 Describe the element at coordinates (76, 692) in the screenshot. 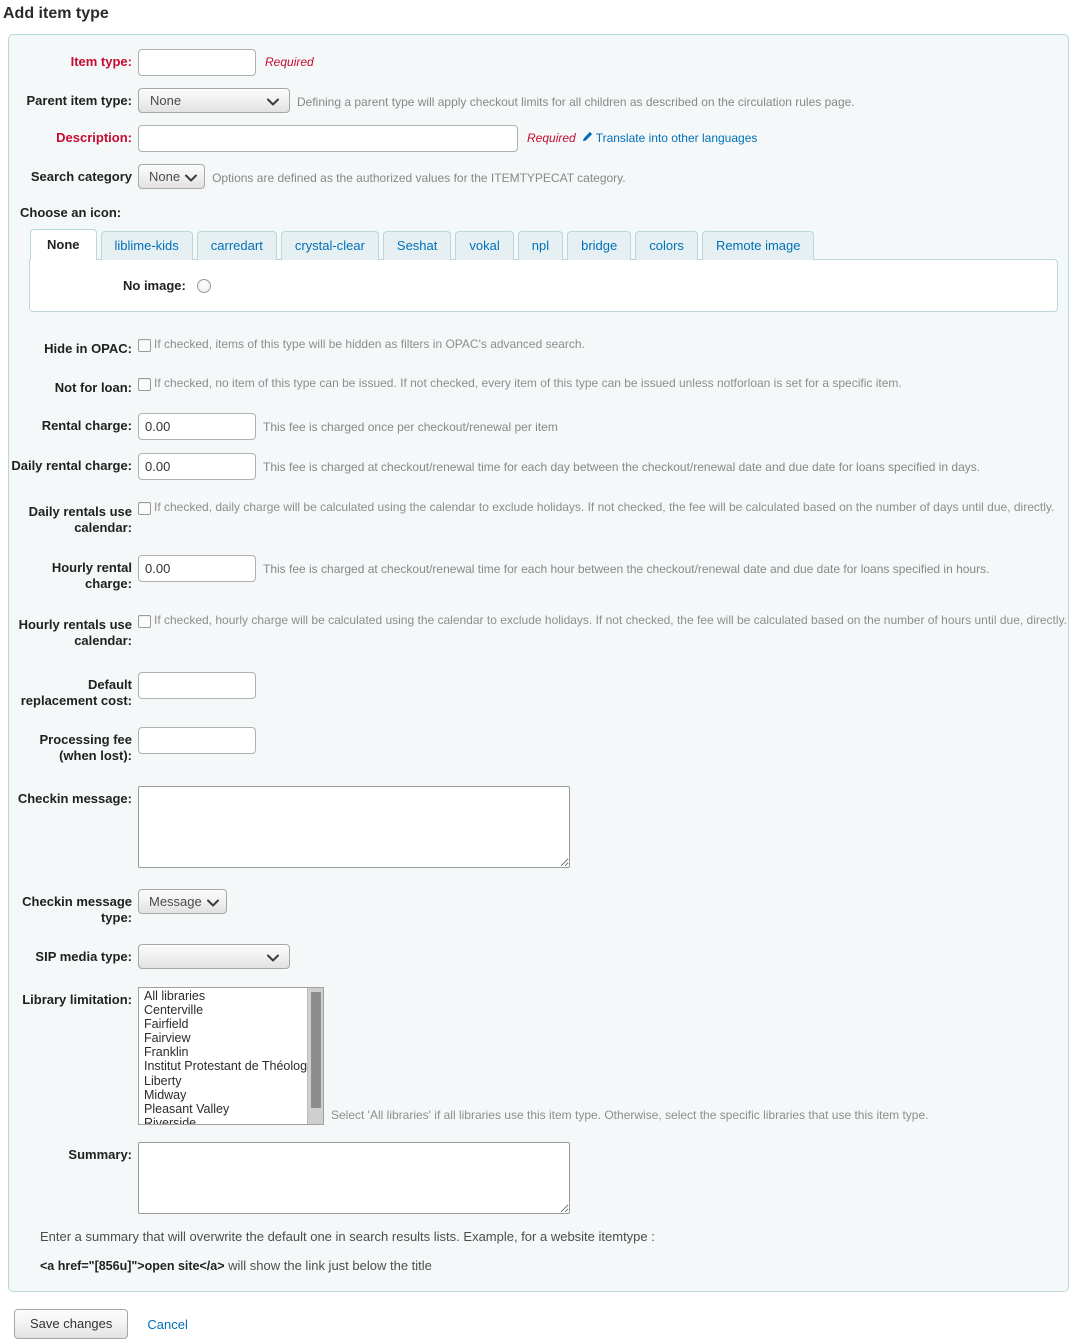

I see `default-replacement-cost-label: Default replacement cost:` at that location.